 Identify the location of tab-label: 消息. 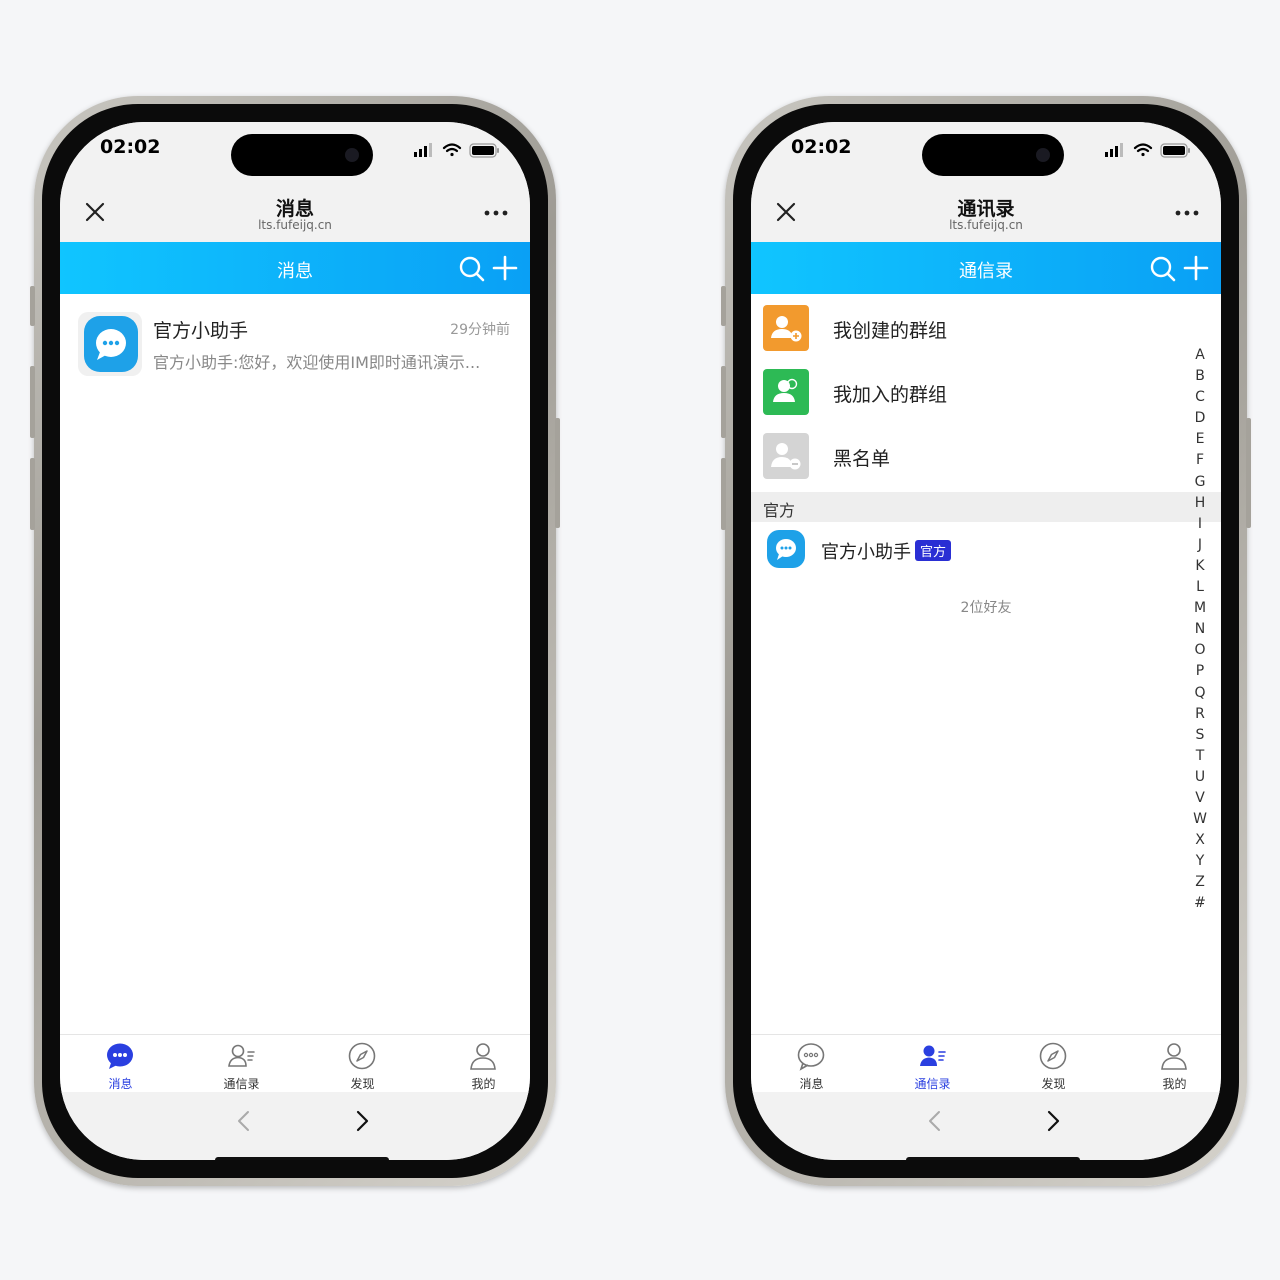
(811, 1084).